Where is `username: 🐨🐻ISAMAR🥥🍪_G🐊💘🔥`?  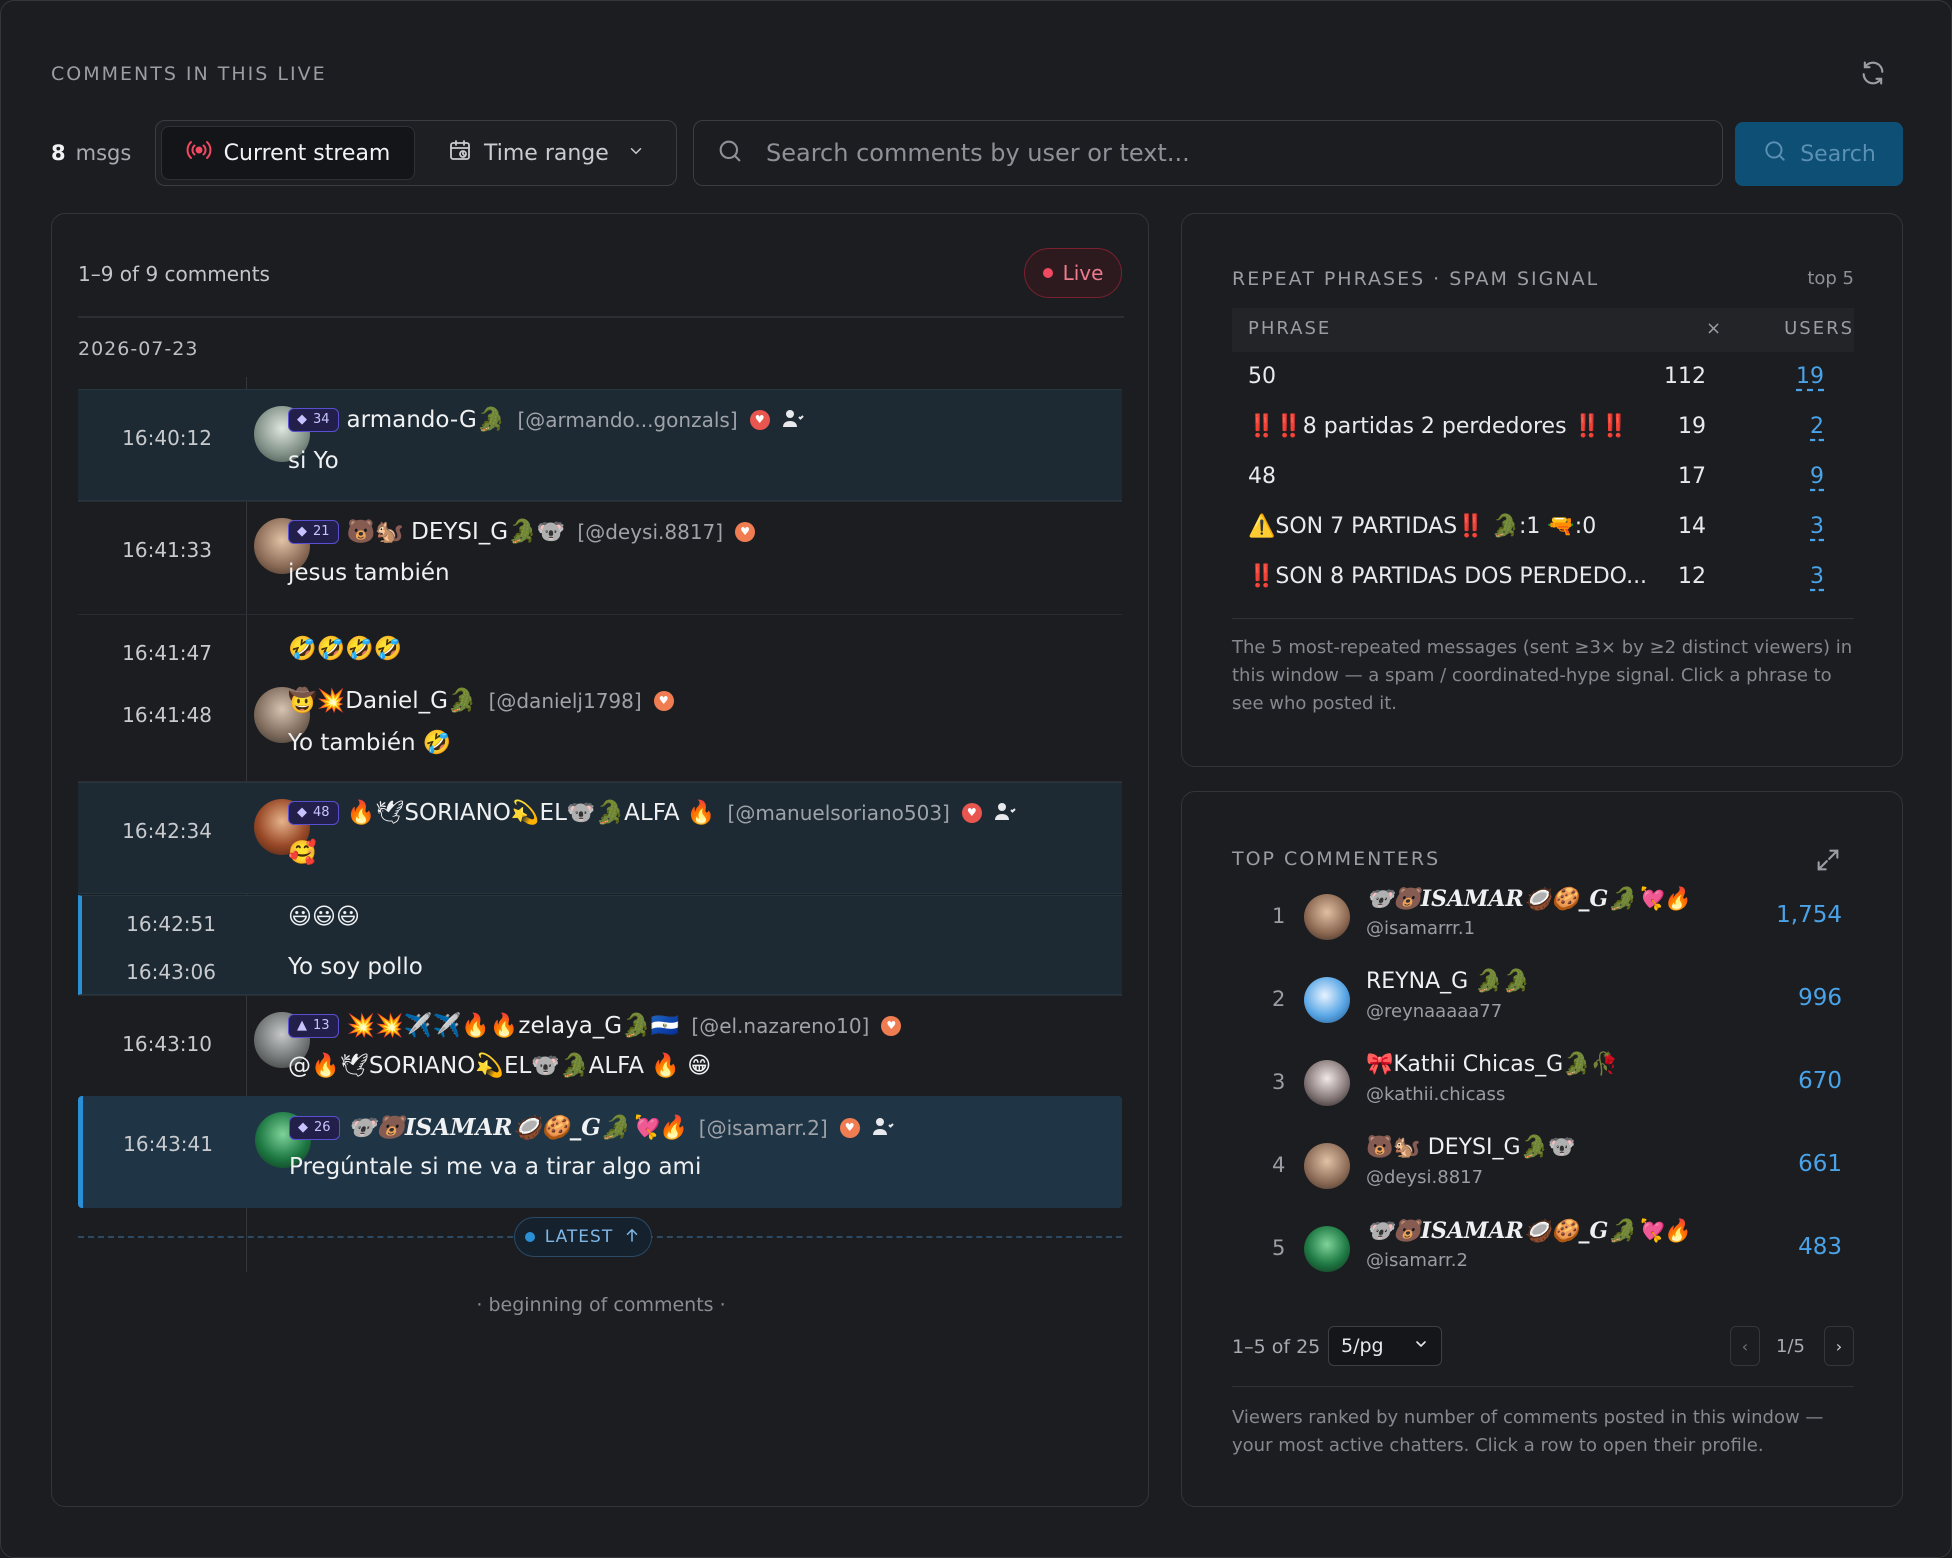 username: 🐨🐻ISAMAR🥥🍪_G🐊💘🔥 is located at coordinates (517, 1127).